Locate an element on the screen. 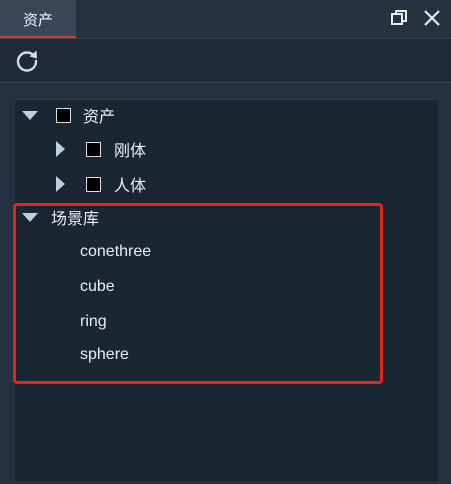 This screenshot has width=451, height=484. tab-label: 资产 is located at coordinates (37, 19).